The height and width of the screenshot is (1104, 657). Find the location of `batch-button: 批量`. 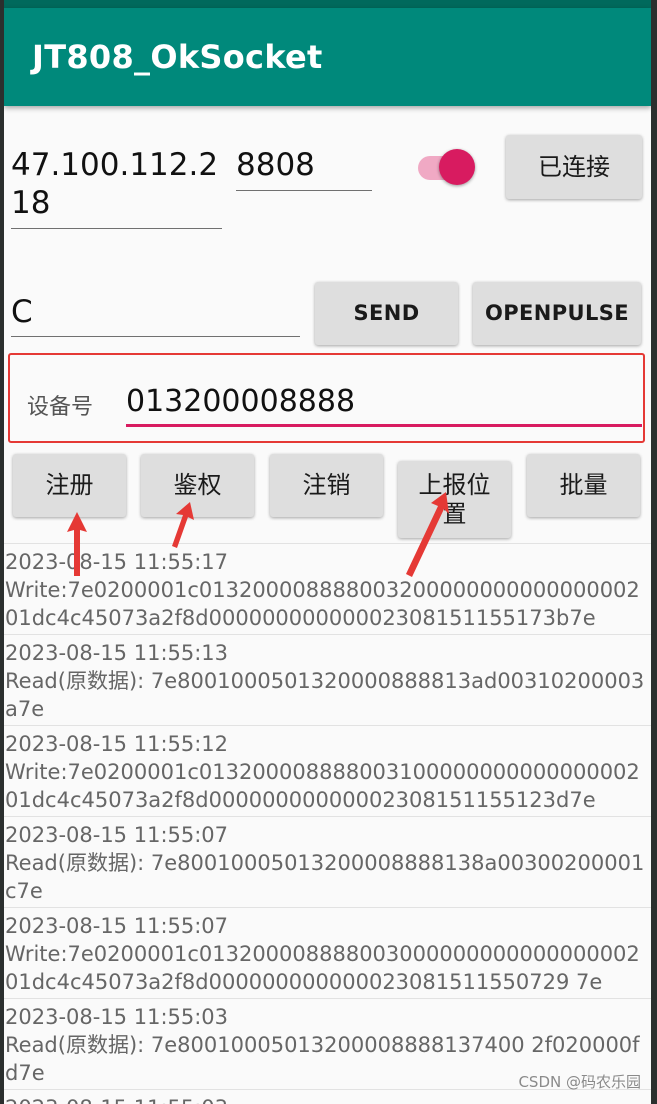

batch-button: 批量 is located at coordinates (583, 485).